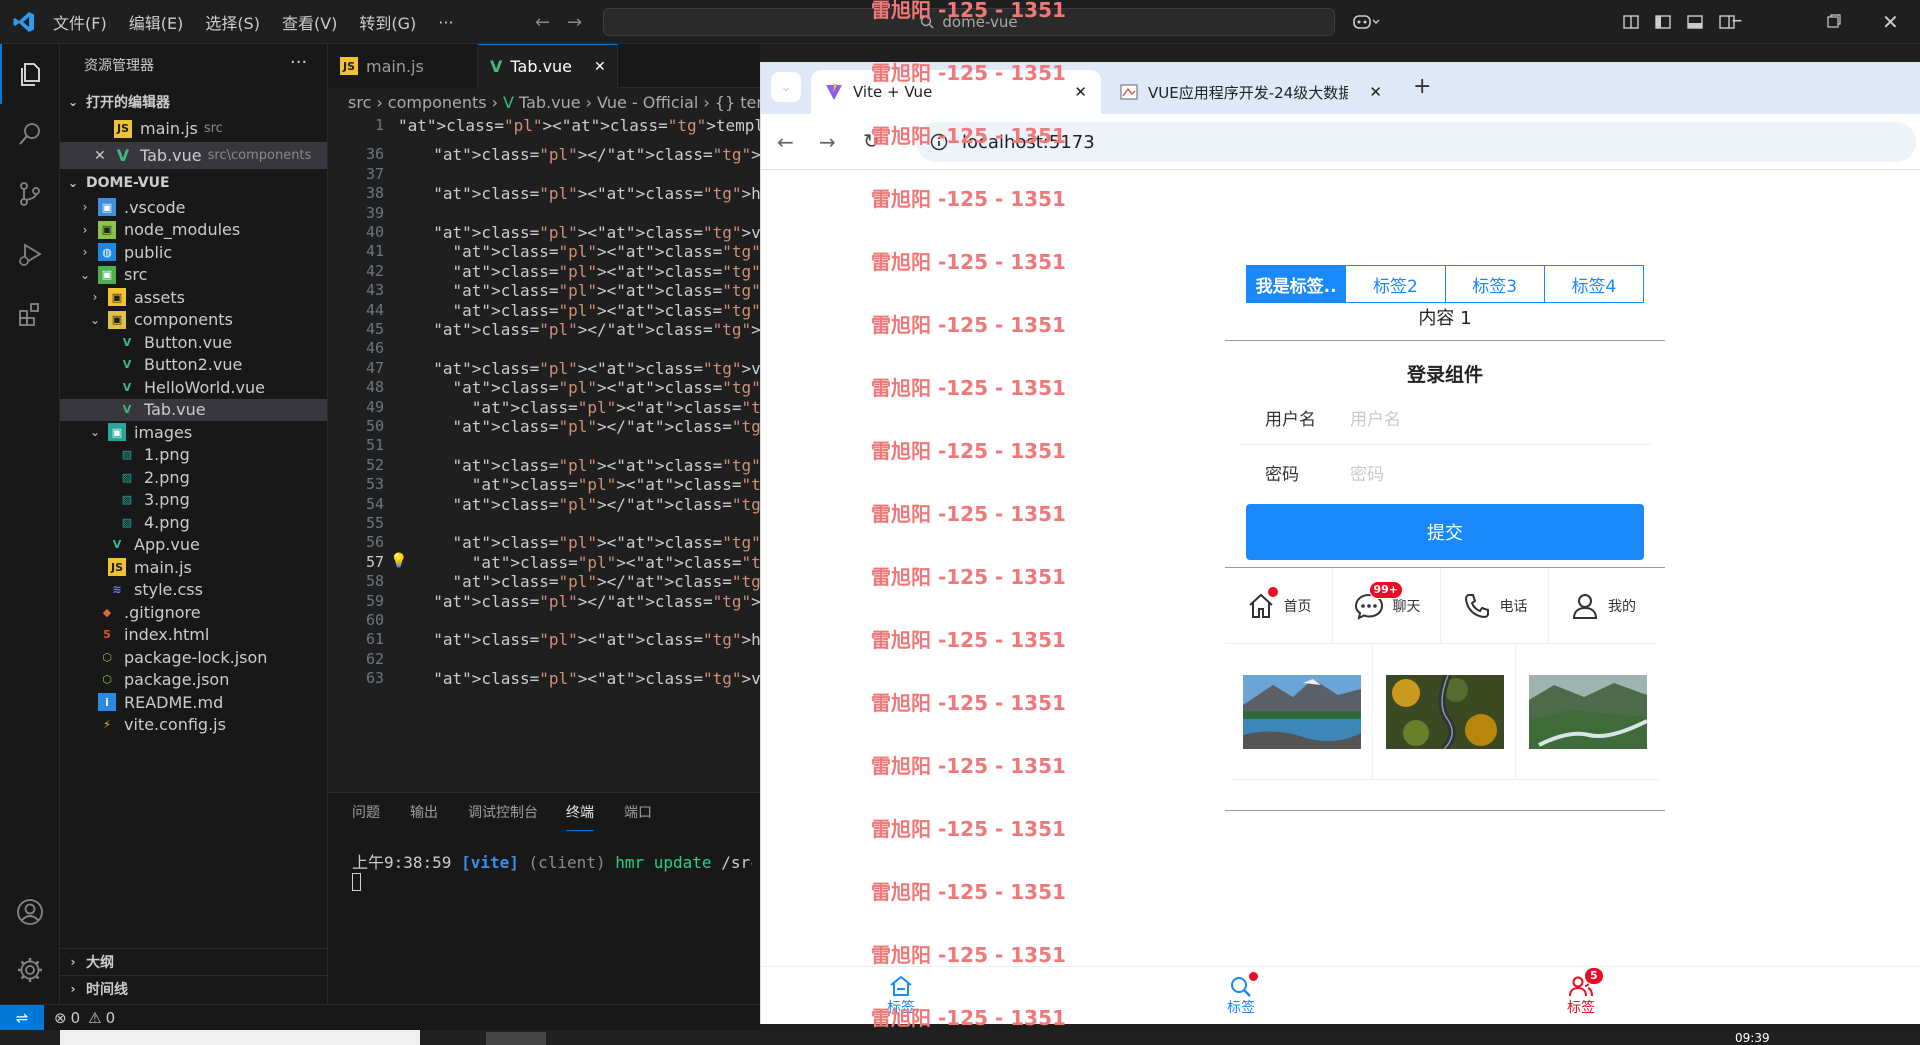 This screenshot has width=1920, height=1045. I want to click on username-field: 用户名 用户名, so click(1445, 417).